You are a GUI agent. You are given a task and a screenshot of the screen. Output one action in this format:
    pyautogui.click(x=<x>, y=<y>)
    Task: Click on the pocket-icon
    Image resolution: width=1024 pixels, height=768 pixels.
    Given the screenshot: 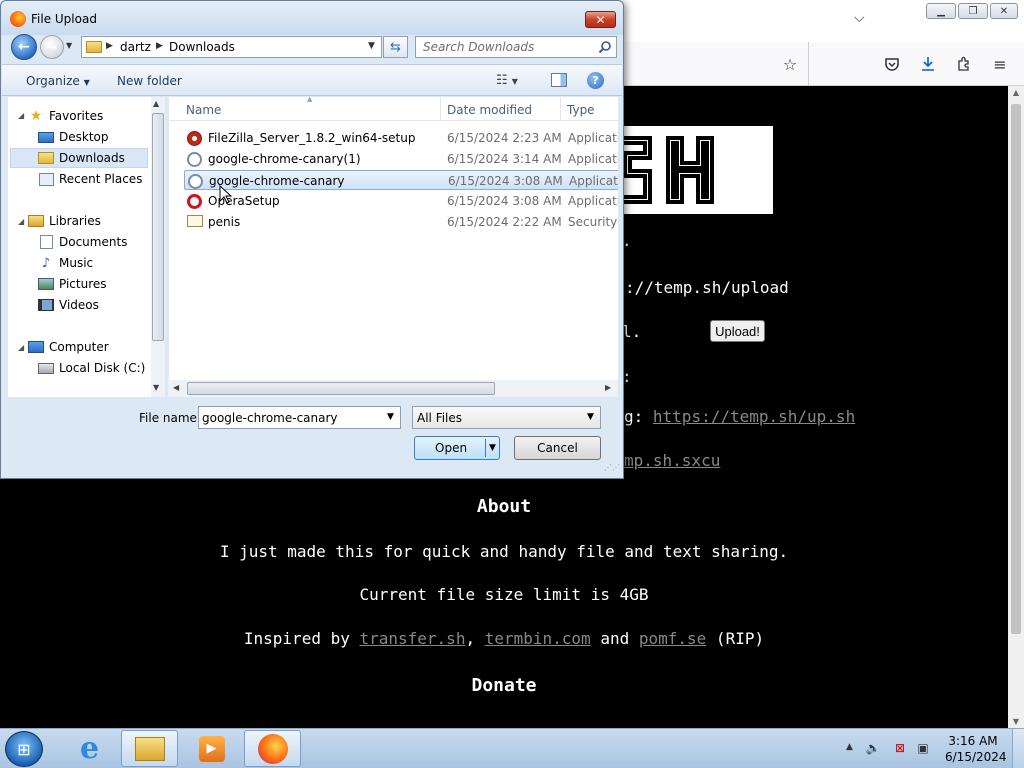 What is the action you would take?
    pyautogui.click(x=892, y=64)
    